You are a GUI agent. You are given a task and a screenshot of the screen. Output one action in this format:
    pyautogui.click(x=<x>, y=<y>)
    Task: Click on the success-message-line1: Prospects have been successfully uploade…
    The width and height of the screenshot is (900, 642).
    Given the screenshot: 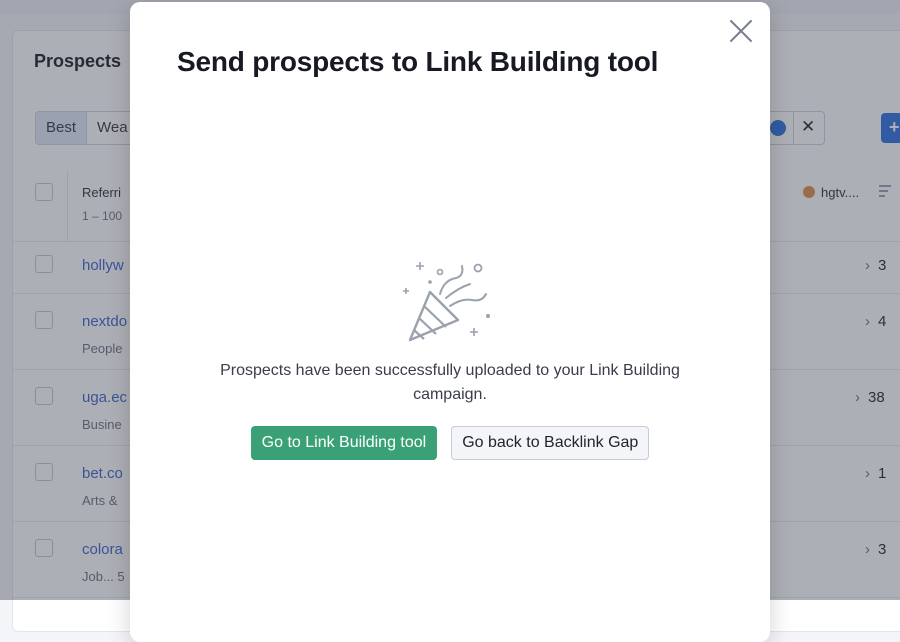 What is the action you would take?
    pyautogui.click(x=450, y=370)
    